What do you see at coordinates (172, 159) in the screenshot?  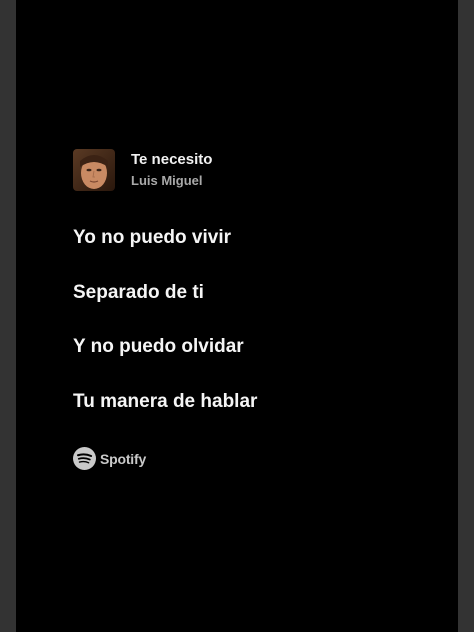 I see `track-title: Te necesito` at bounding box center [172, 159].